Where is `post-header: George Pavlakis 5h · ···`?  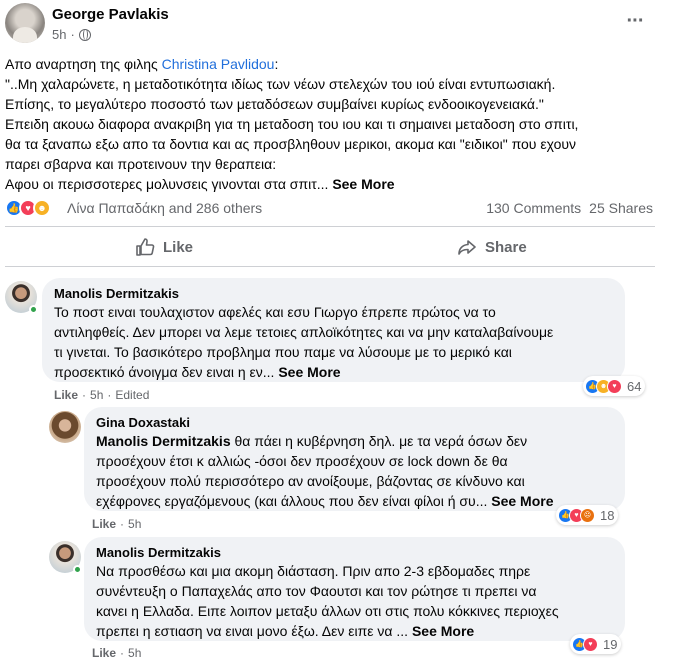
post-header: George Pavlakis 5h · ··· is located at coordinates (336, 25).